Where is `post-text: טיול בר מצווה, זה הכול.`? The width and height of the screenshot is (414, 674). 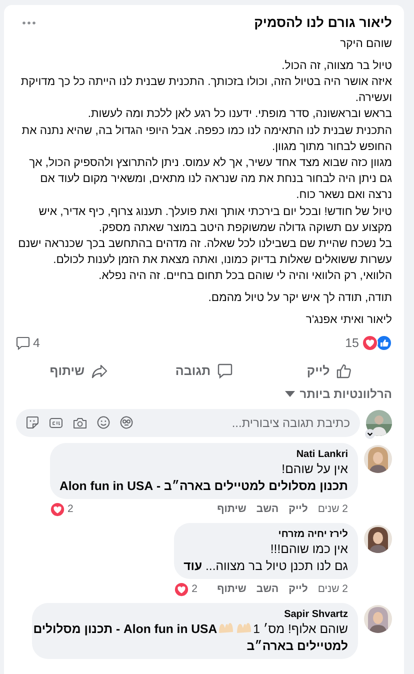 post-text: טיול בר מצווה, זה הכול. is located at coordinates (336, 66).